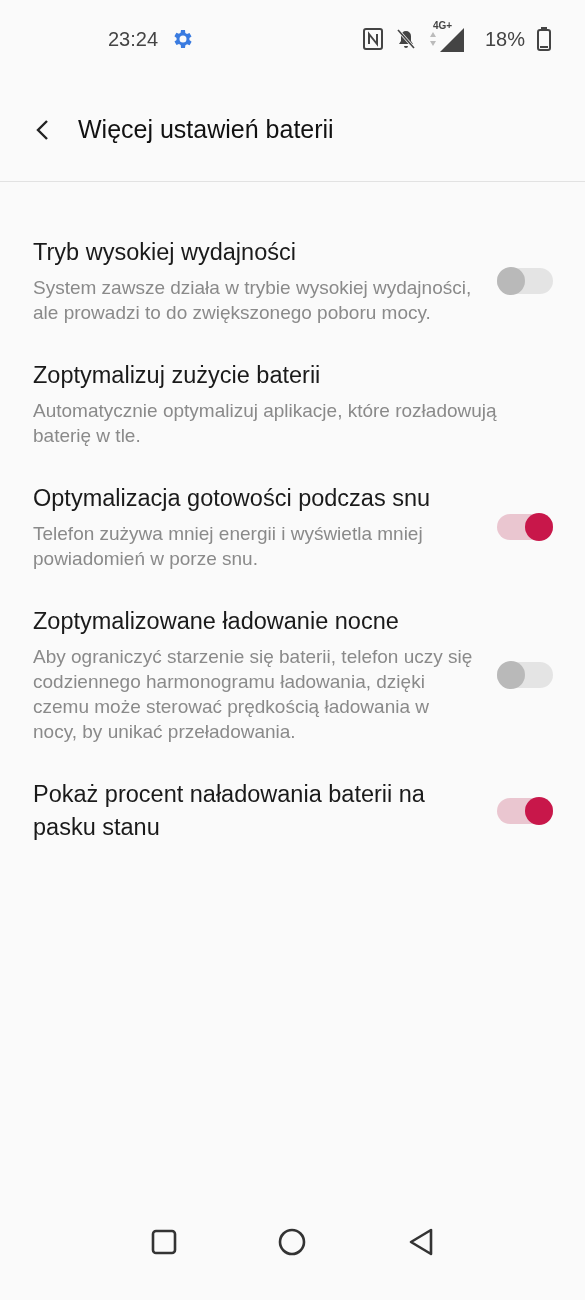 The height and width of the screenshot is (1300, 585). I want to click on setting-title: Optymalizacja gotowości podczas snu, so click(232, 498).